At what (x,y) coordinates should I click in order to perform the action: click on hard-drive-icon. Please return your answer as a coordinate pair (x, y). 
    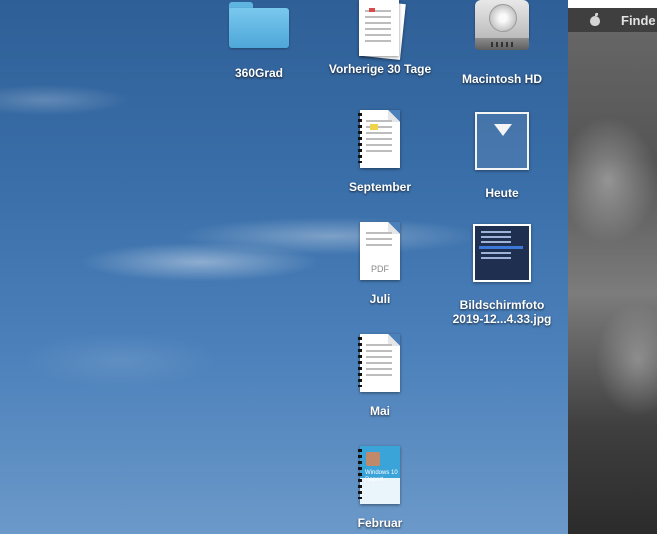
    Looking at the image, I should click on (502, 29).